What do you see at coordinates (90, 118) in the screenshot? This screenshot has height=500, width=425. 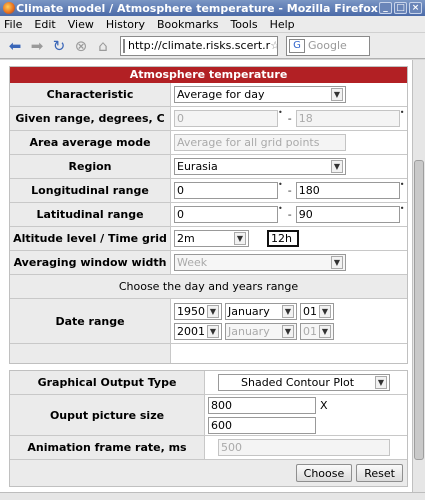 I see `given-range-label: Given range, degrees, C` at bounding box center [90, 118].